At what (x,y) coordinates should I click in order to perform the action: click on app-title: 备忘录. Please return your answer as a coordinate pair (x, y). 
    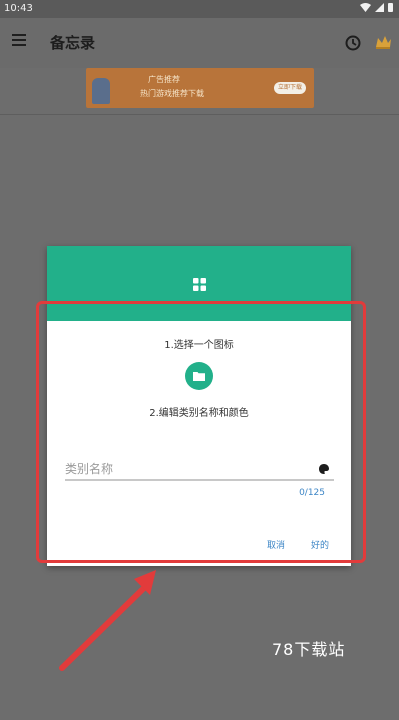
    Looking at the image, I should click on (73, 43).